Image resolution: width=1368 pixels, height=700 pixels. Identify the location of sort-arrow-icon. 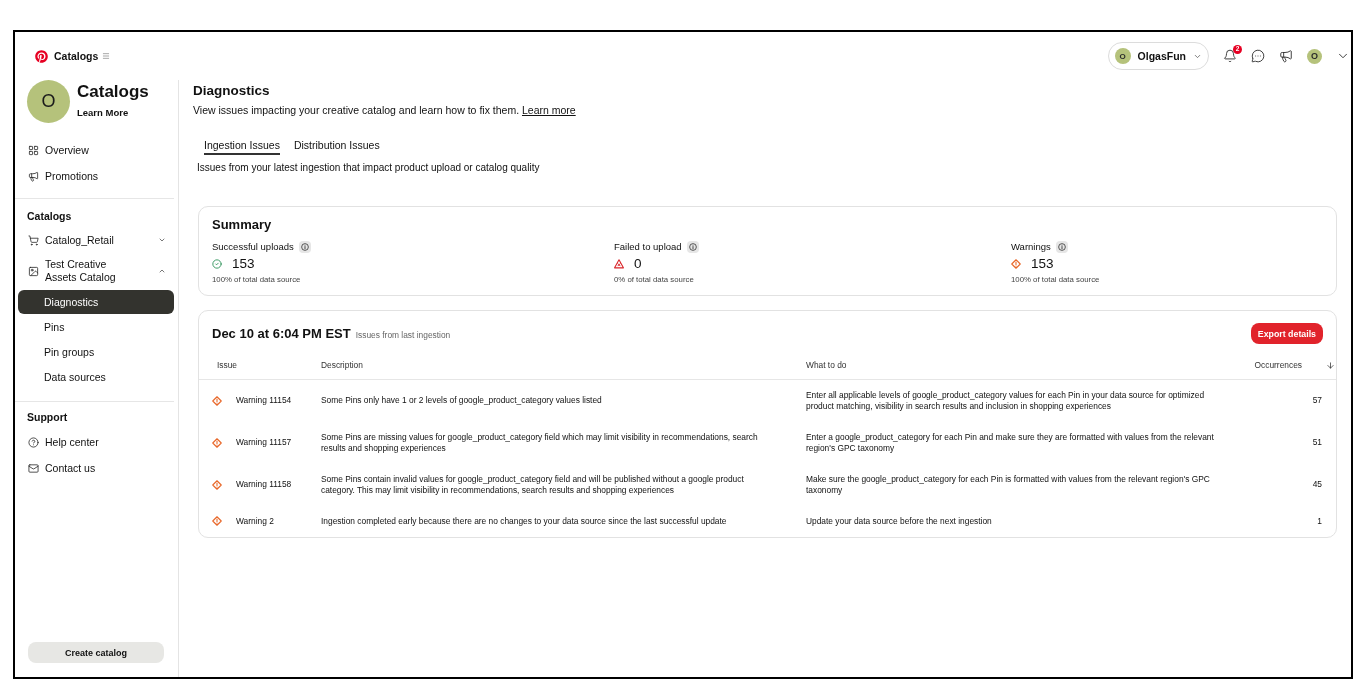
(1330, 365).